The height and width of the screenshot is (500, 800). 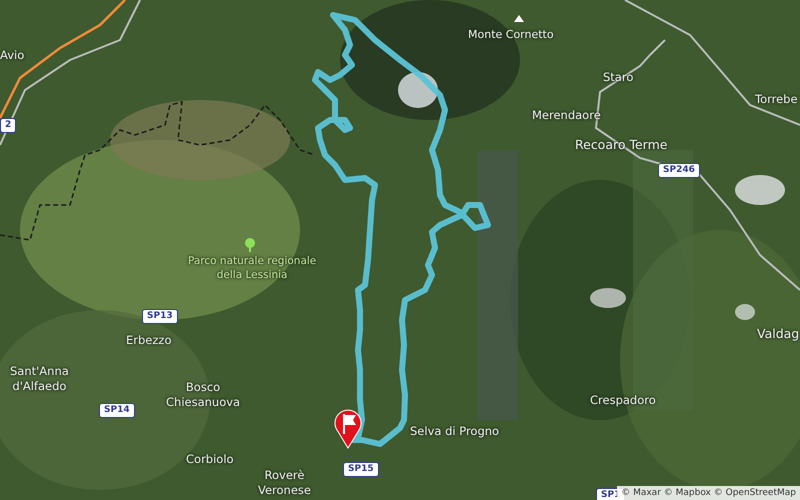 What do you see at coordinates (623, 400) in the screenshot?
I see `place-label: Crespadoro` at bounding box center [623, 400].